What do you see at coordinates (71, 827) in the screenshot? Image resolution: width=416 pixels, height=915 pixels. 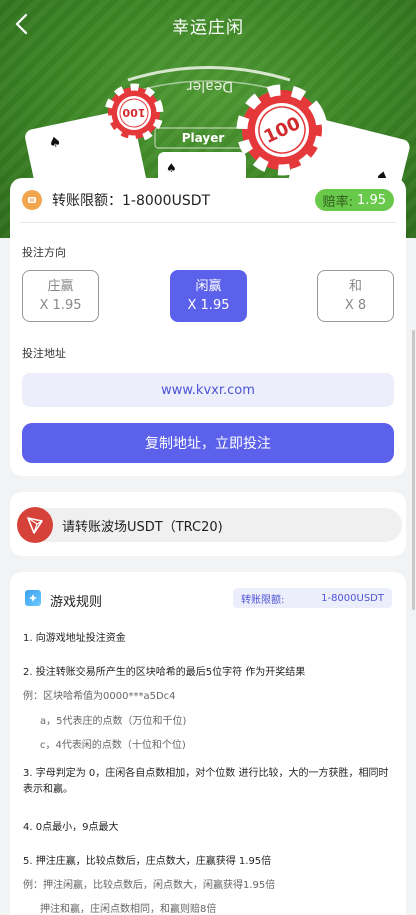 I see `rule-line: 4. 0点最小，9点最大` at bounding box center [71, 827].